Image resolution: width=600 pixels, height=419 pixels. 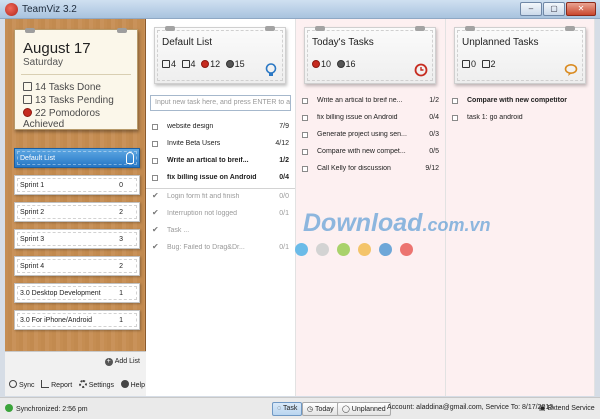 What do you see at coordinates (370, 169) in the screenshot?
I see `task-row: Call Kelly for discussion 9/12` at bounding box center [370, 169].